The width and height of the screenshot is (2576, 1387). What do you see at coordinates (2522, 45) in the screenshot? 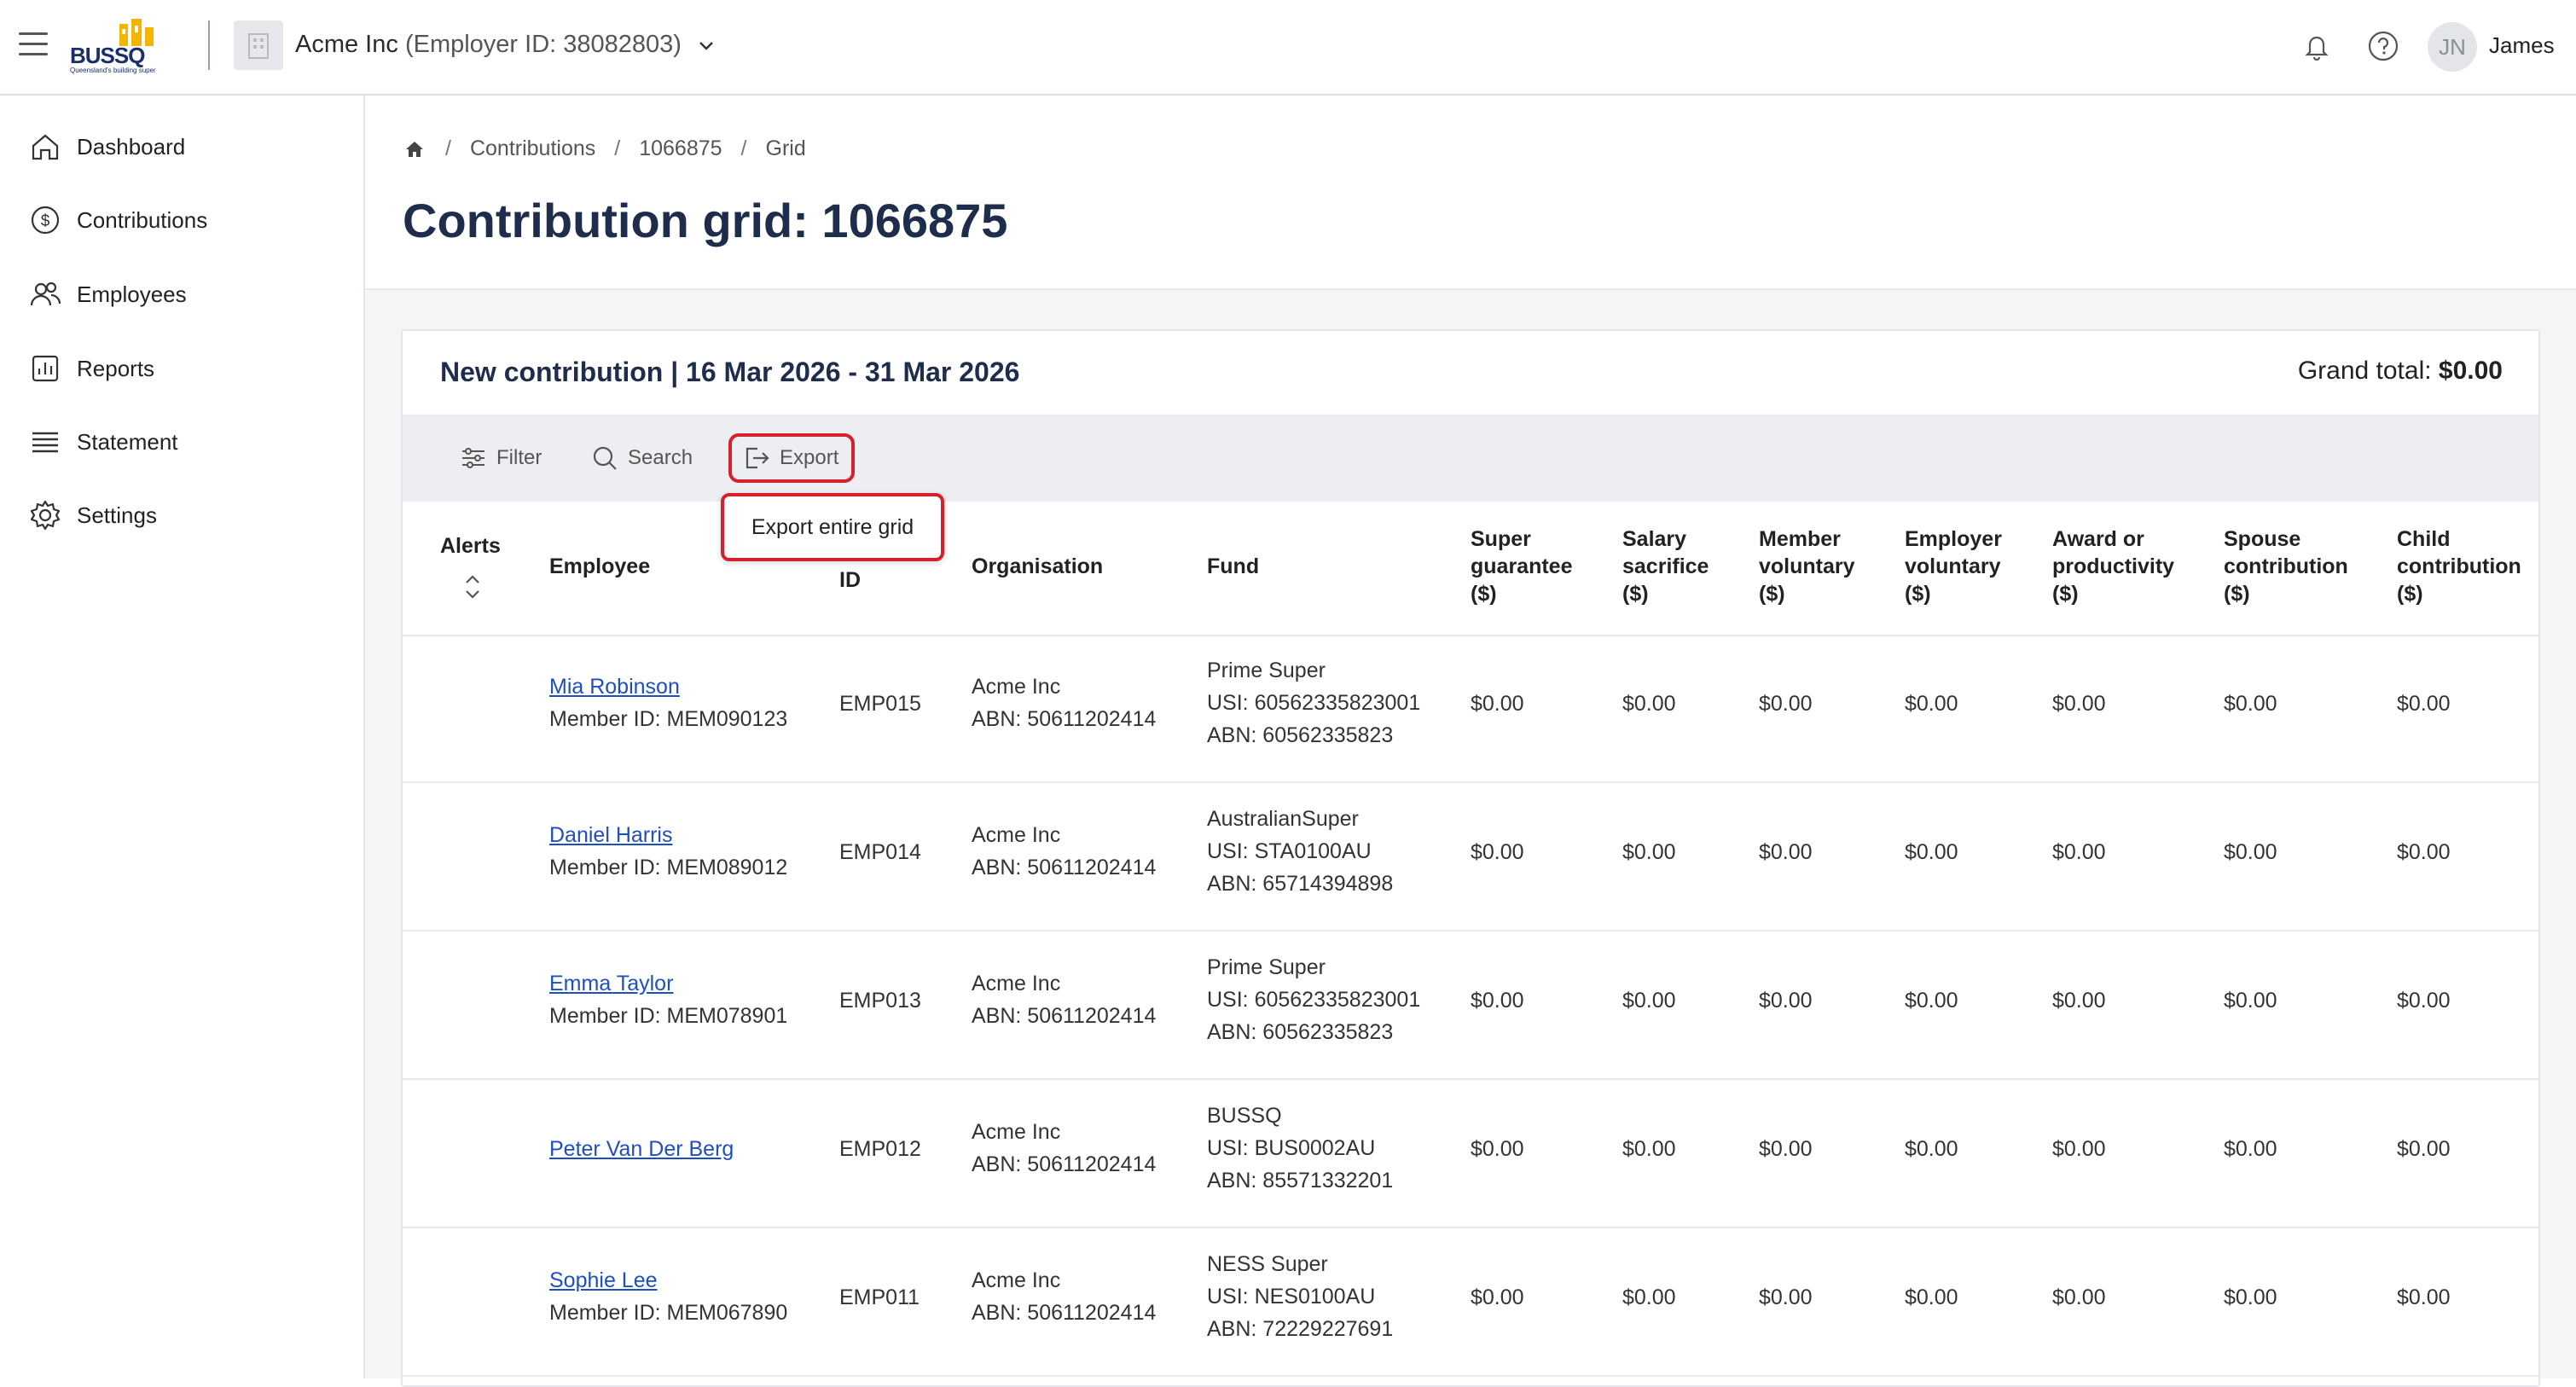
I see `user-name: James` at bounding box center [2522, 45].